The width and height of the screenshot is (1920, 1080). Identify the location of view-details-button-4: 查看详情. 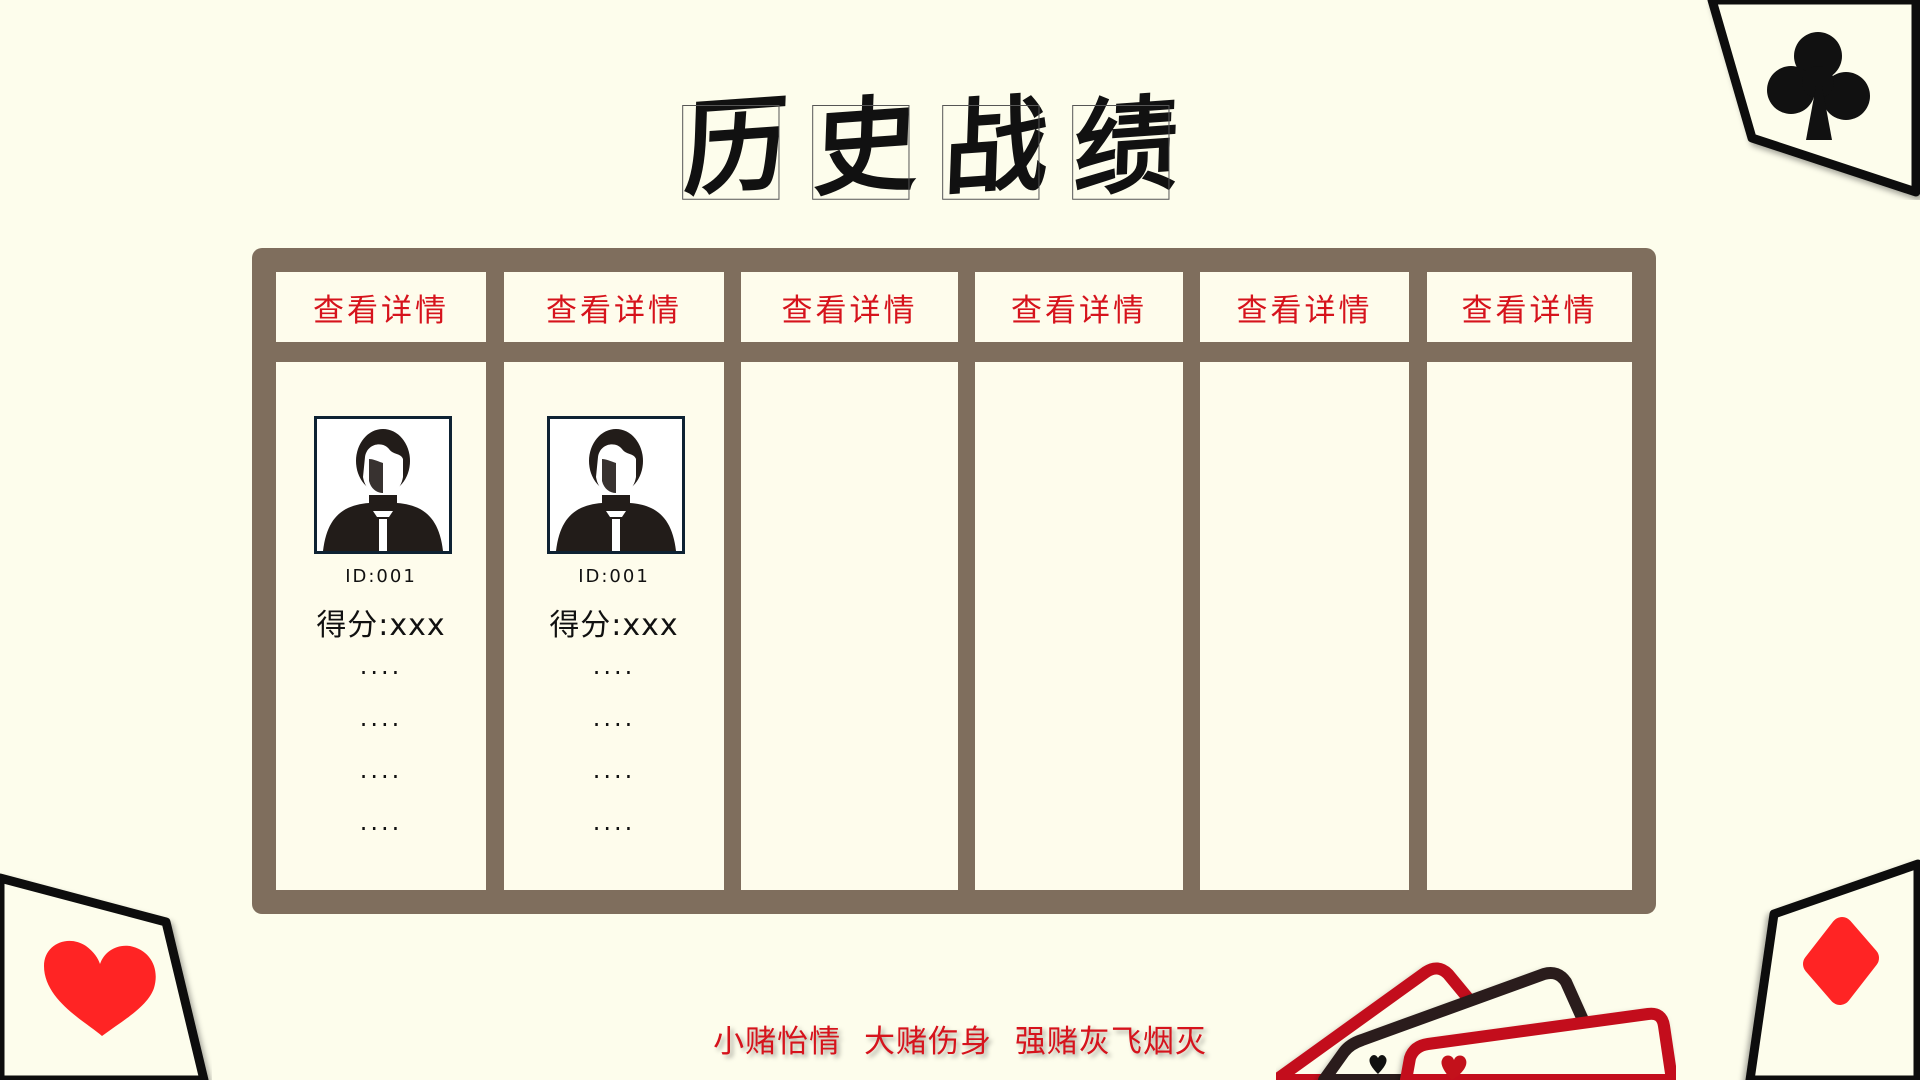
(1079, 307).